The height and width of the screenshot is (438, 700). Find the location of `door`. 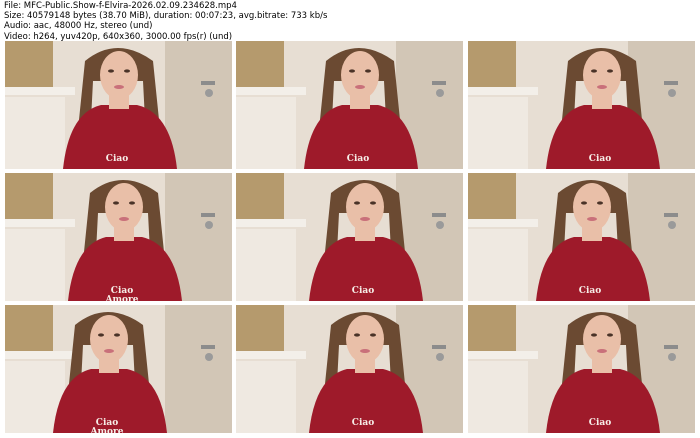

door is located at coordinates (198, 105).